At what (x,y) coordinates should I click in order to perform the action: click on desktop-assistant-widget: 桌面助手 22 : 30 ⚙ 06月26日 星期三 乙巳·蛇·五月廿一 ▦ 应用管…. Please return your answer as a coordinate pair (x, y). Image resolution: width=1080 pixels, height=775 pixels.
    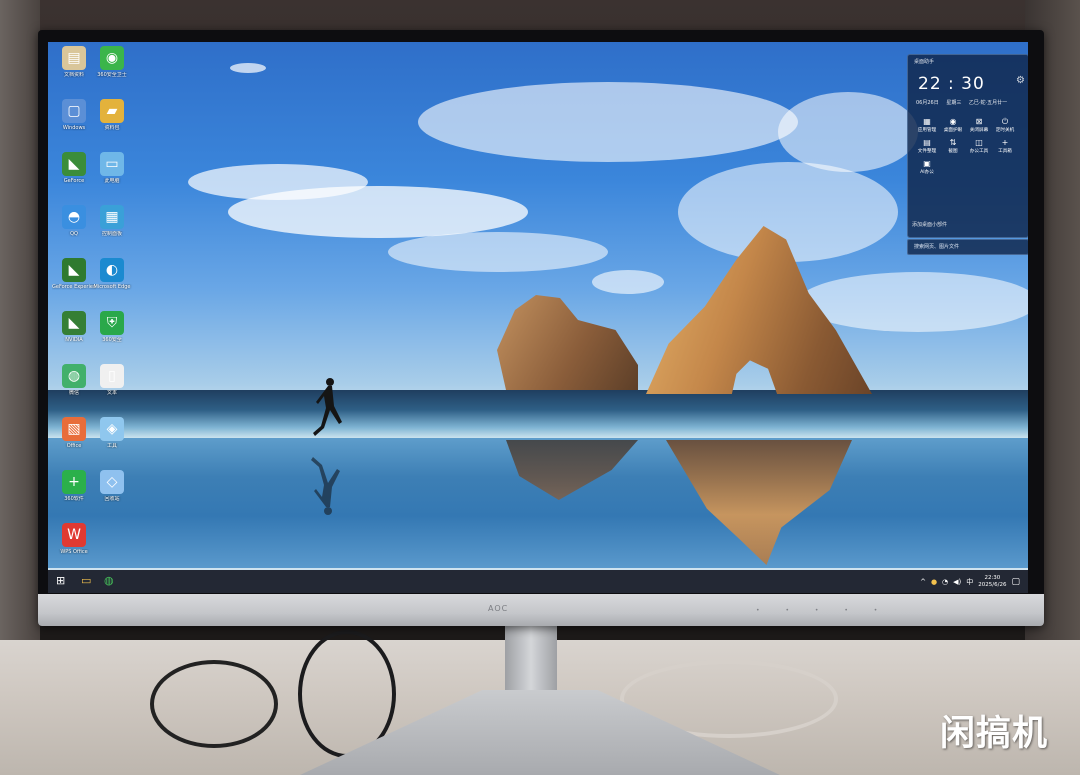
    Looking at the image, I should click on (967, 146).